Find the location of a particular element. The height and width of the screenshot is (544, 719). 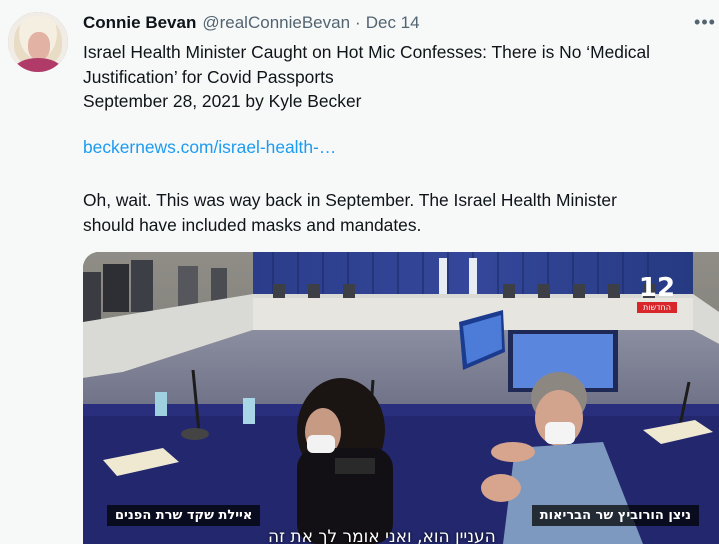

user-handle: @realConnieBevan is located at coordinates (276, 23).